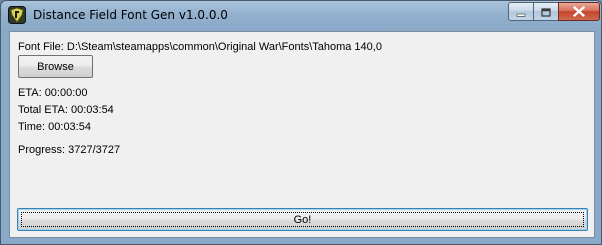  I want to click on close-icon, so click(579, 11).